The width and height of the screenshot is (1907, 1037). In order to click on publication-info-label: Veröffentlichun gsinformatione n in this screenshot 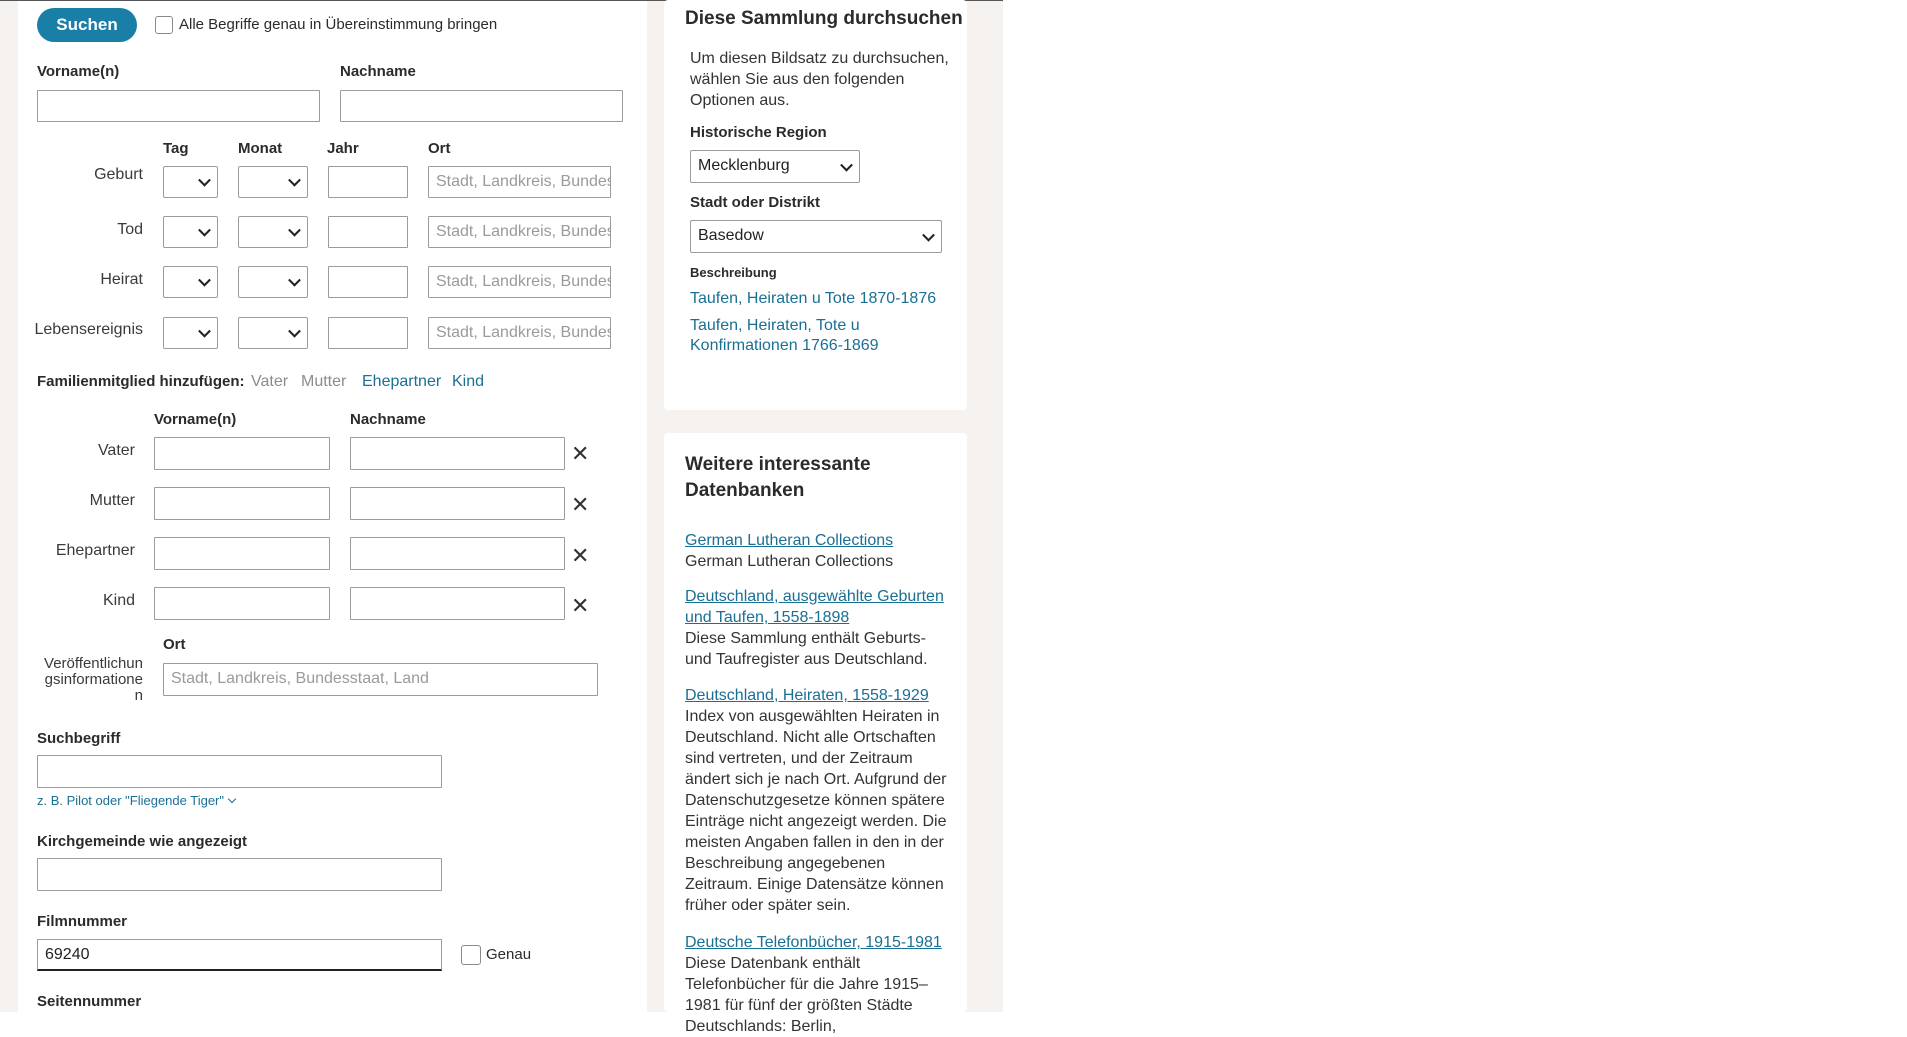, I will do `click(90, 680)`.